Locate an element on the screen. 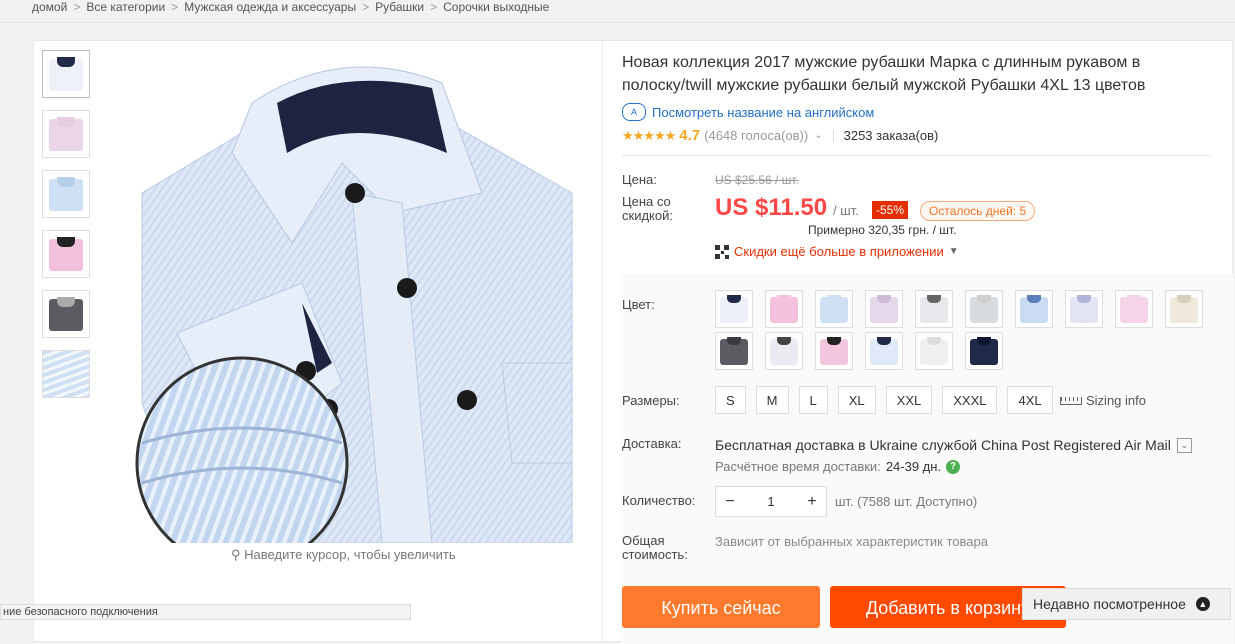  chevron-up-icon: ▲ is located at coordinates (1202, 604).